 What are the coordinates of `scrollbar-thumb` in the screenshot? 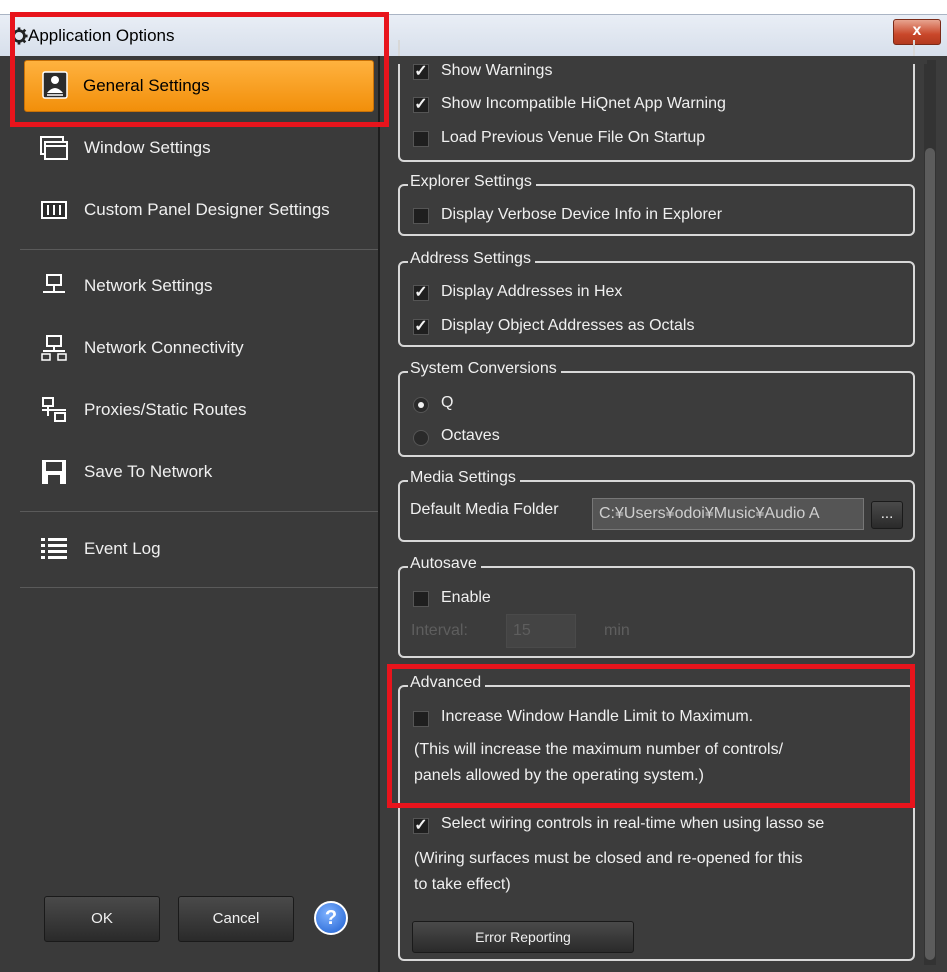 It's located at (930, 554).